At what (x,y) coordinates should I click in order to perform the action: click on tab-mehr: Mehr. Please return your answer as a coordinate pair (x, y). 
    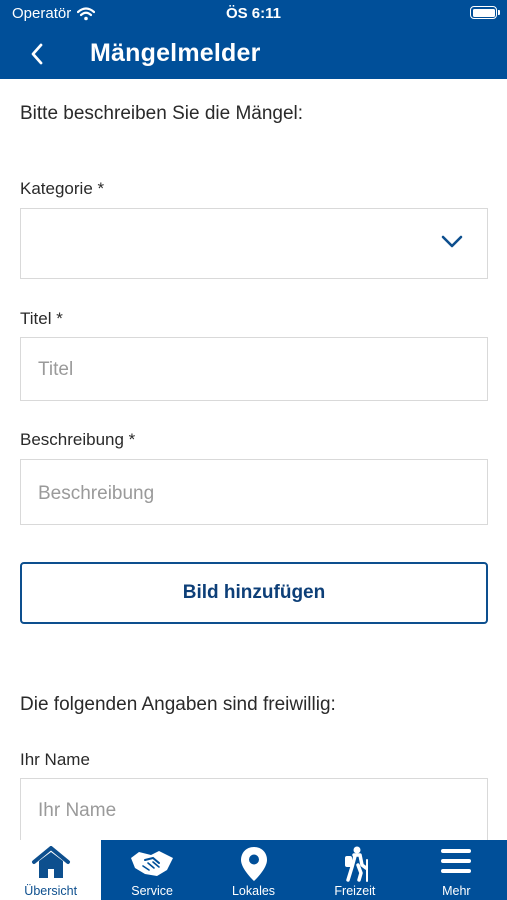
    Looking at the image, I should click on (456, 870).